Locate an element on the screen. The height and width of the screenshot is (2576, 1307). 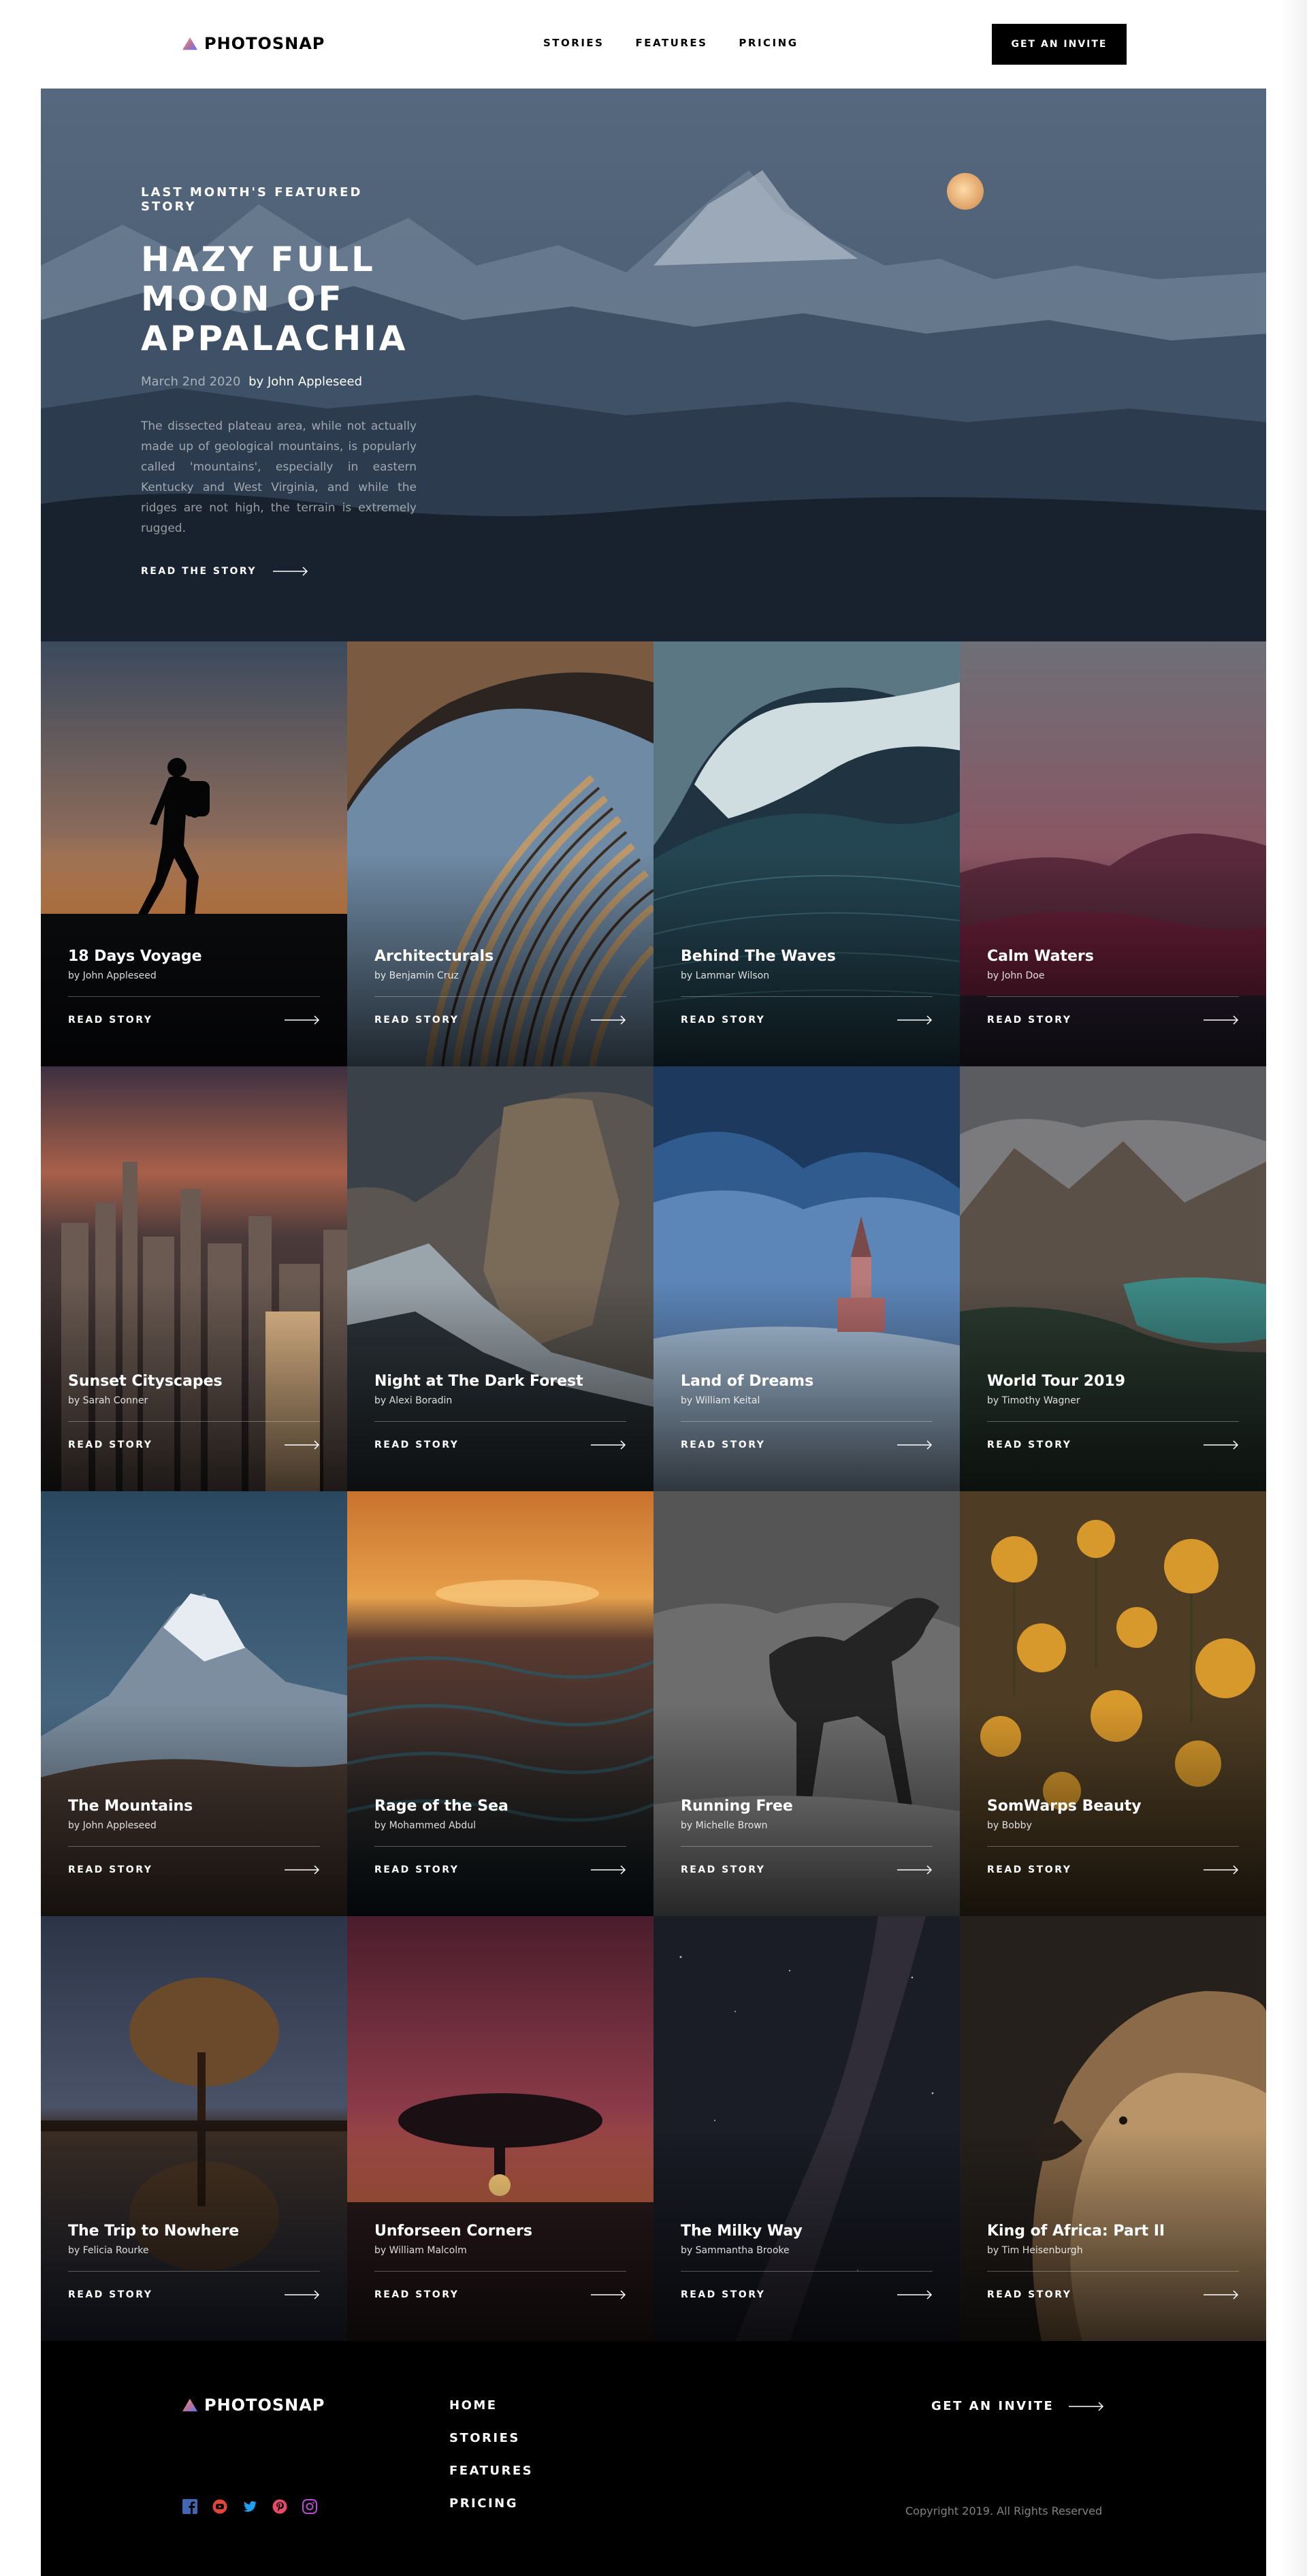
social-links is located at coordinates (250, 2506).